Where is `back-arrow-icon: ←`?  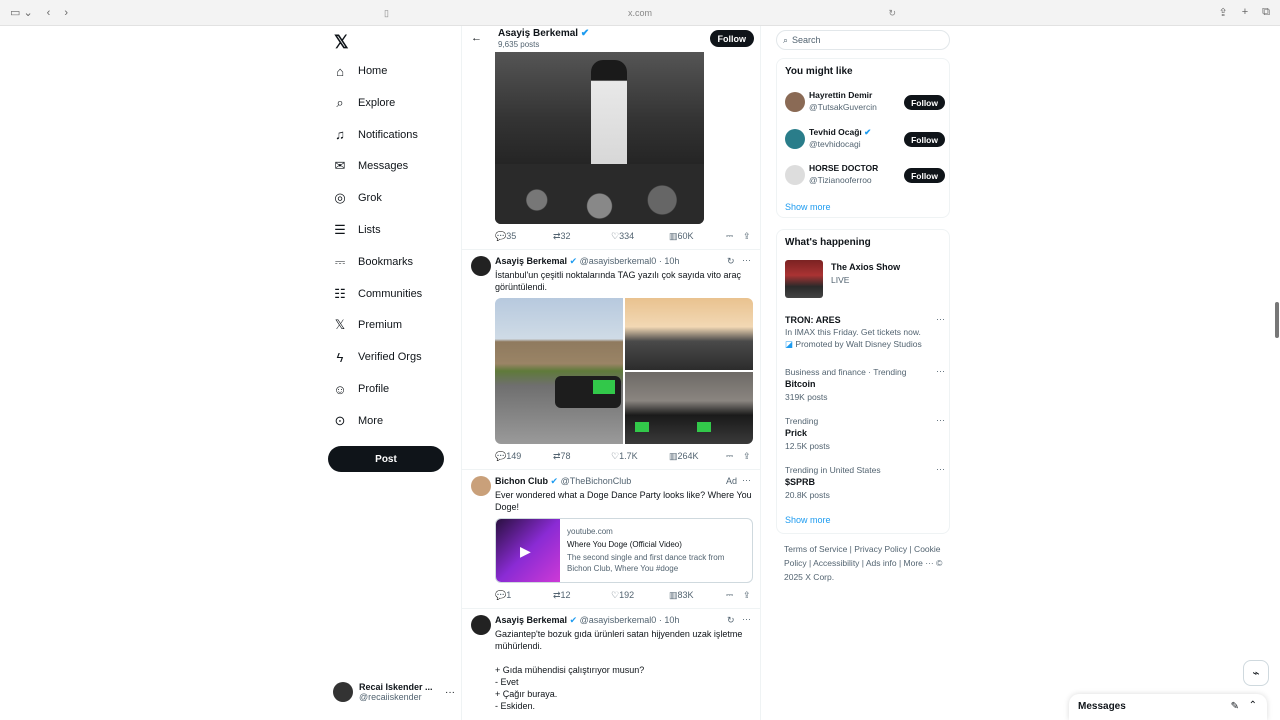
back-arrow-icon: ← is located at coordinates (476, 38).